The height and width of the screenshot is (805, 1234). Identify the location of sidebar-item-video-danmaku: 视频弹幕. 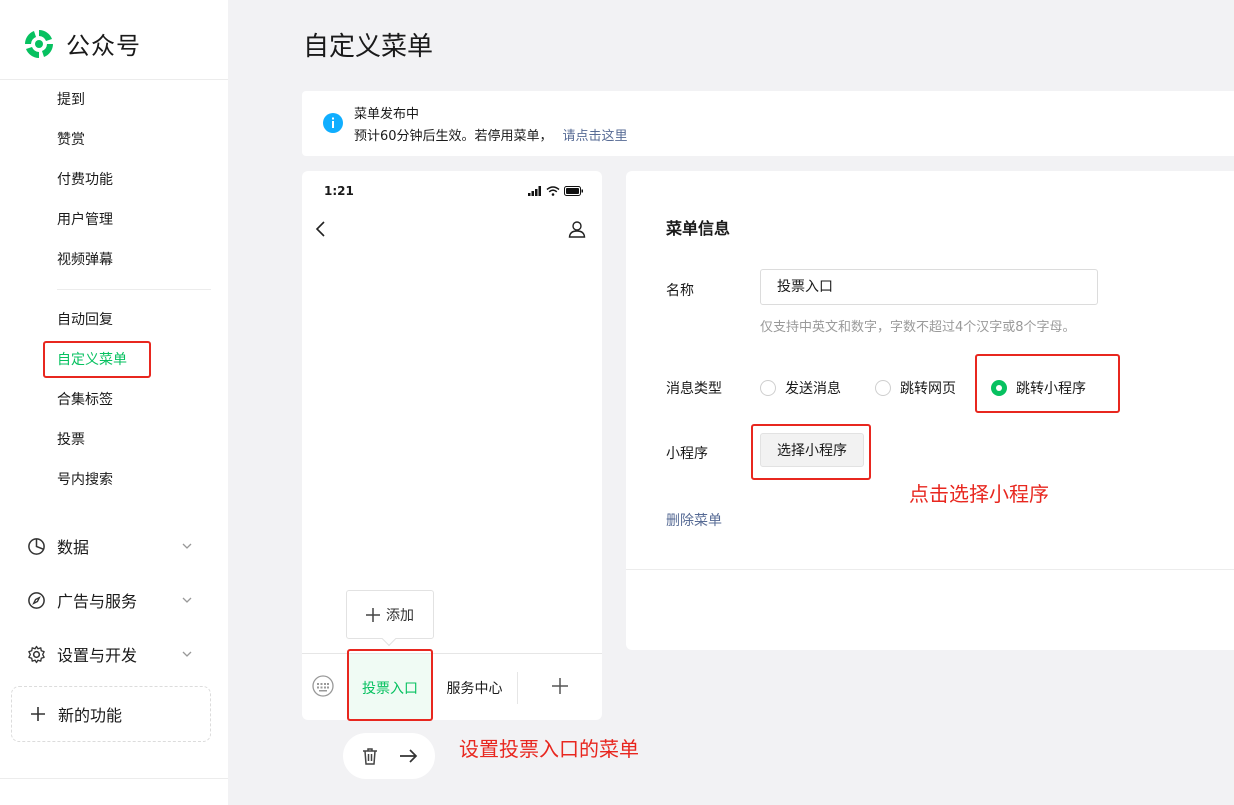
(85, 260).